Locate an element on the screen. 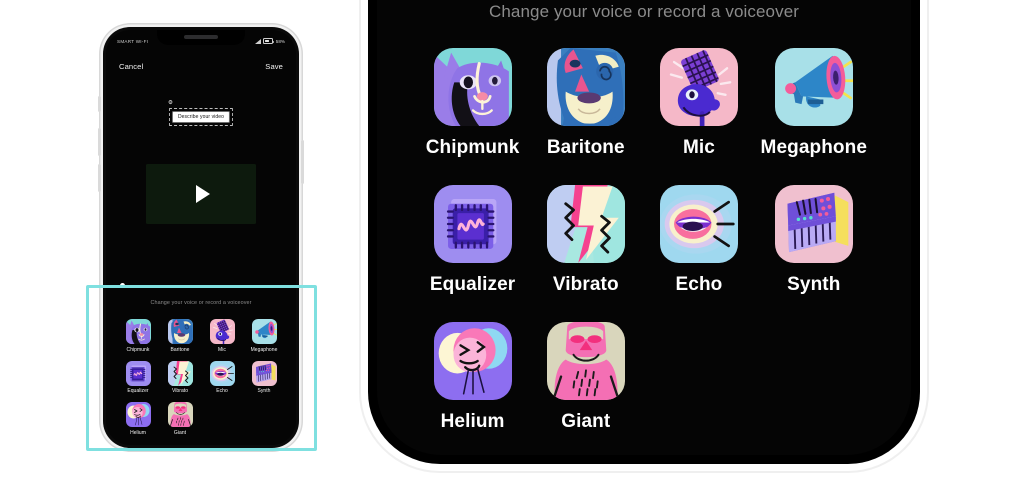 Image resolution: width=1024 pixels, height=504 pixels. voice-effect-synth-large: Synth is located at coordinates (813, 240).